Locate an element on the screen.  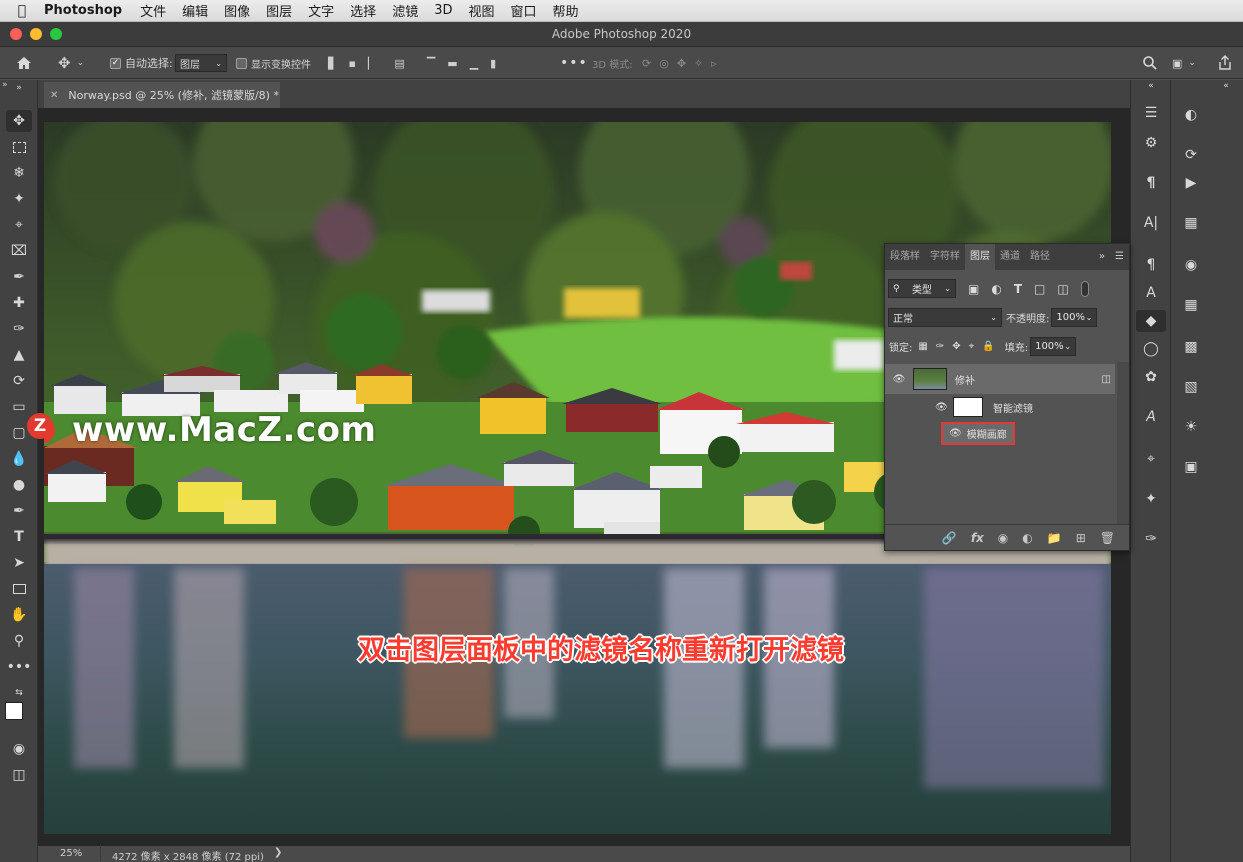
align-right-icon: ▏ is located at coordinates (372, 63).